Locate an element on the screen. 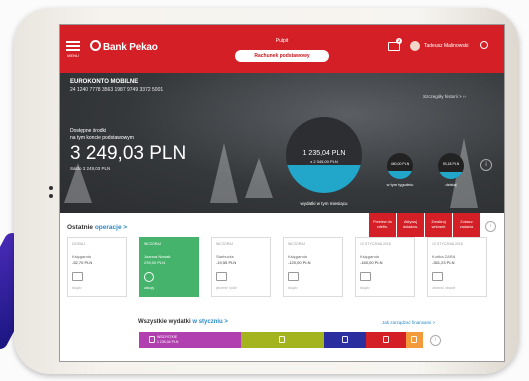  user-name: Tadeusz Malinowski is located at coordinates (446, 46).